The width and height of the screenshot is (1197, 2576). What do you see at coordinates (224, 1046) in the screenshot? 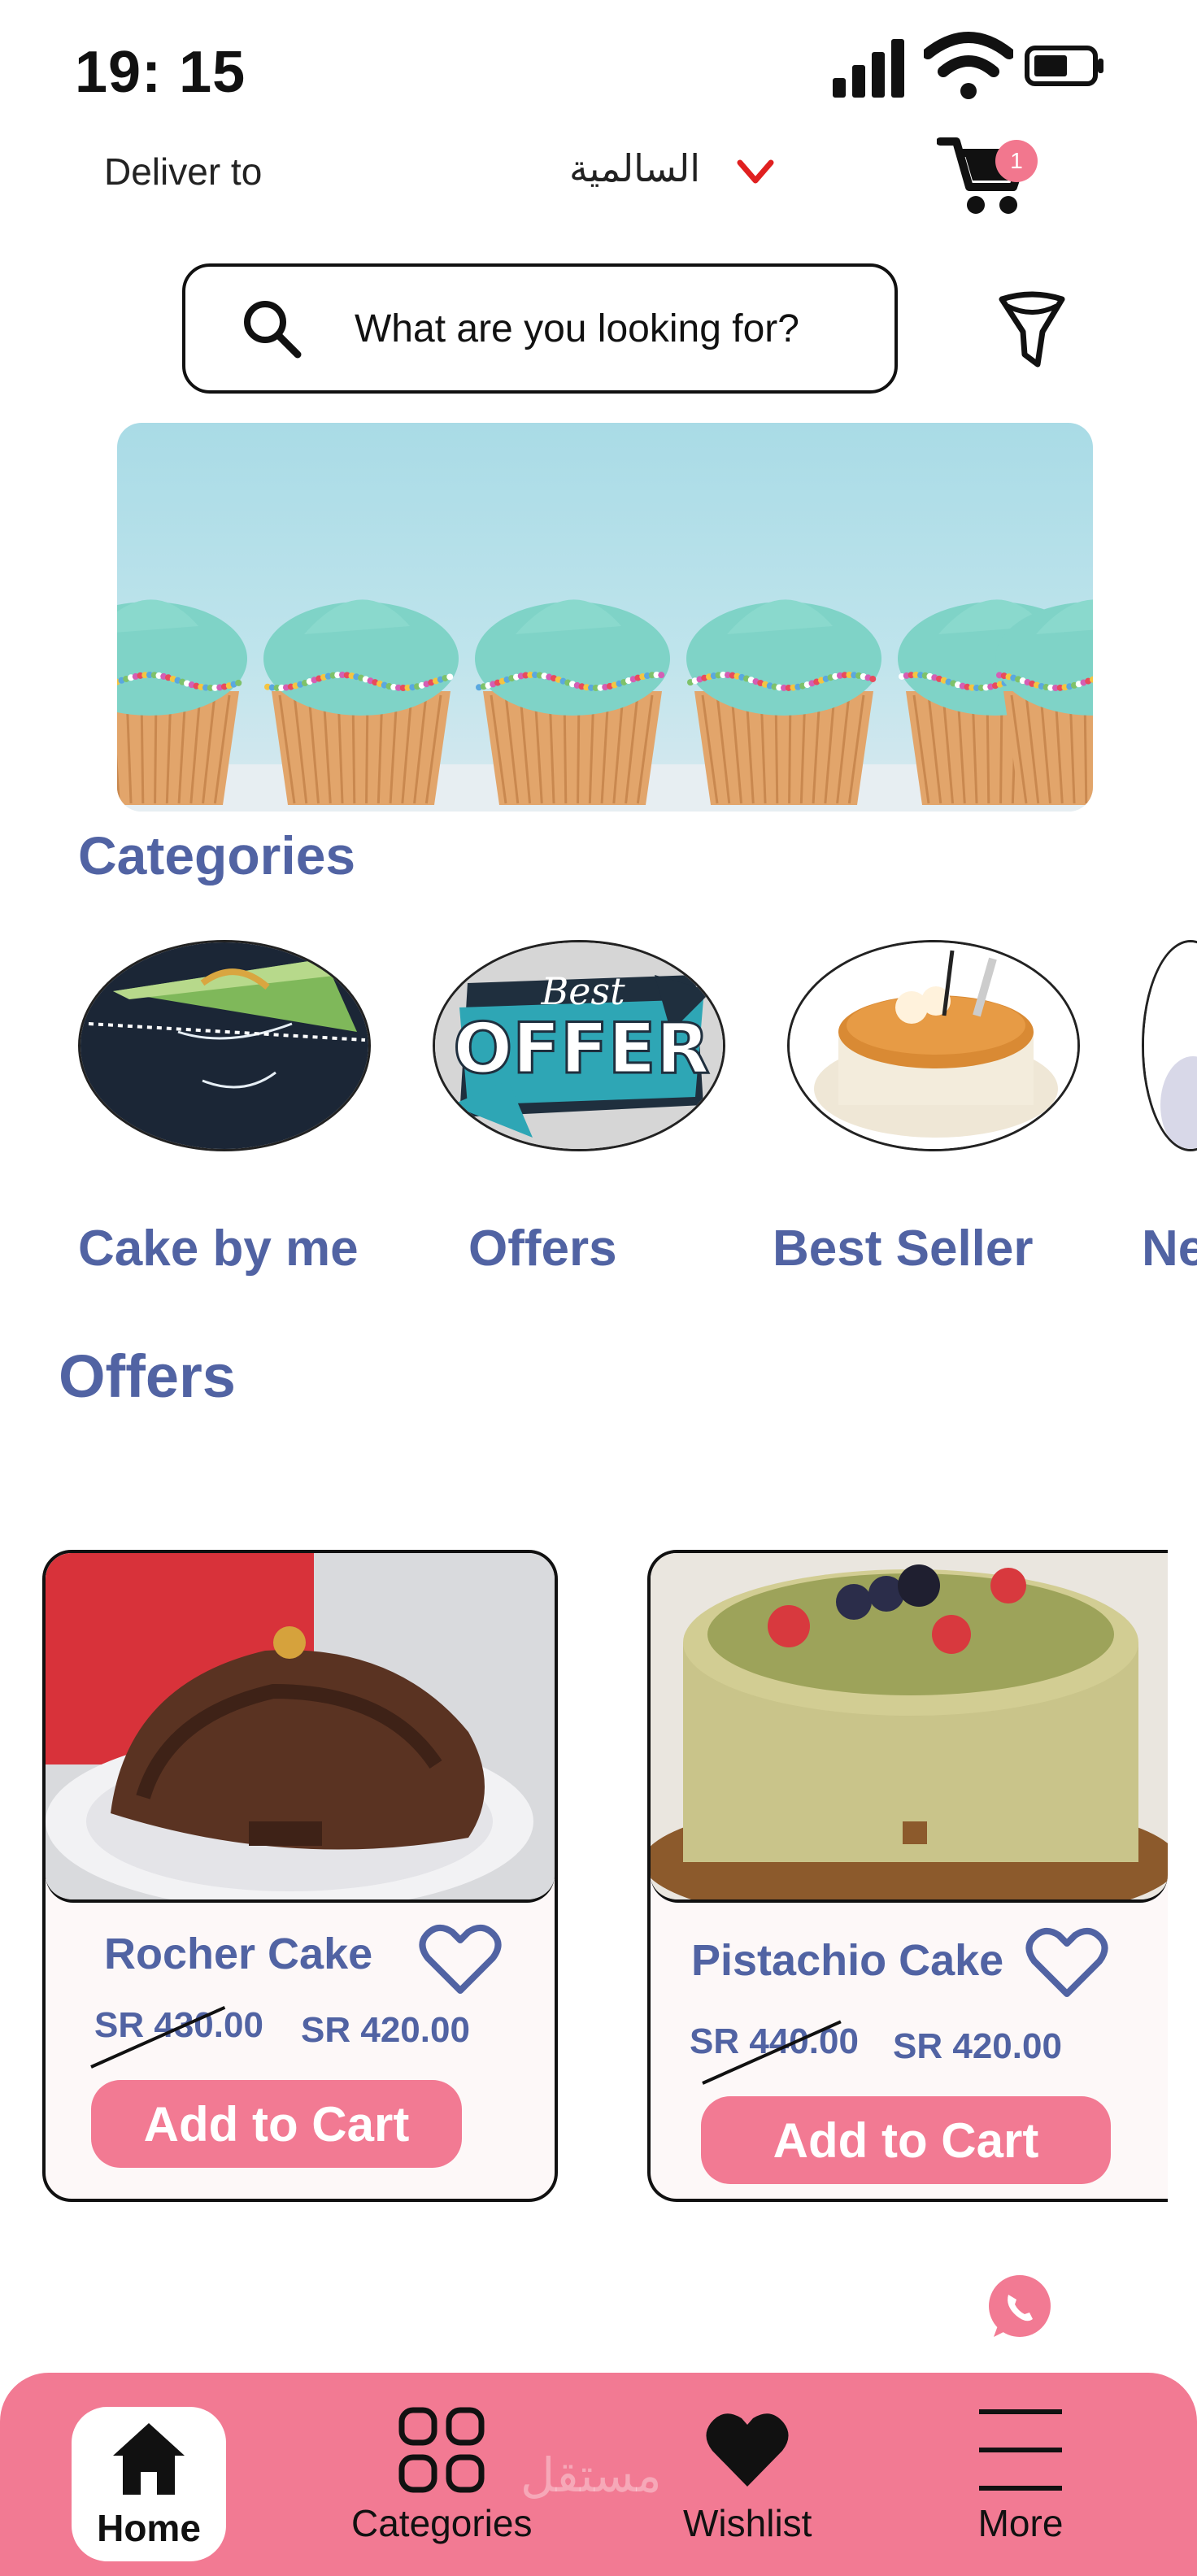
I see `category-cake-by-me-image` at bounding box center [224, 1046].